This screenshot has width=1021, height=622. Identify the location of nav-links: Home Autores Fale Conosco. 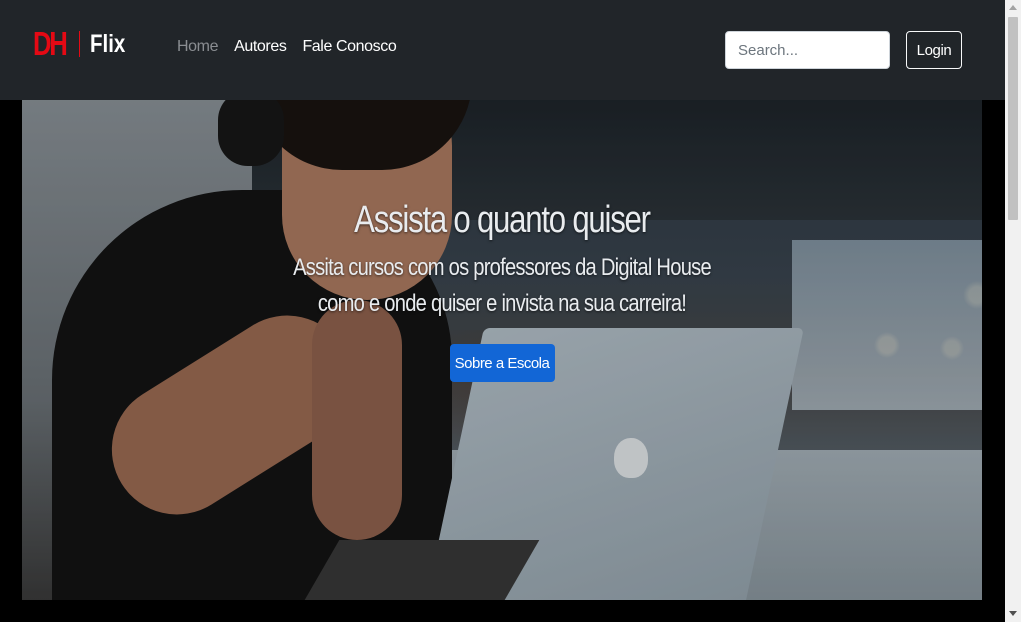
(287, 47).